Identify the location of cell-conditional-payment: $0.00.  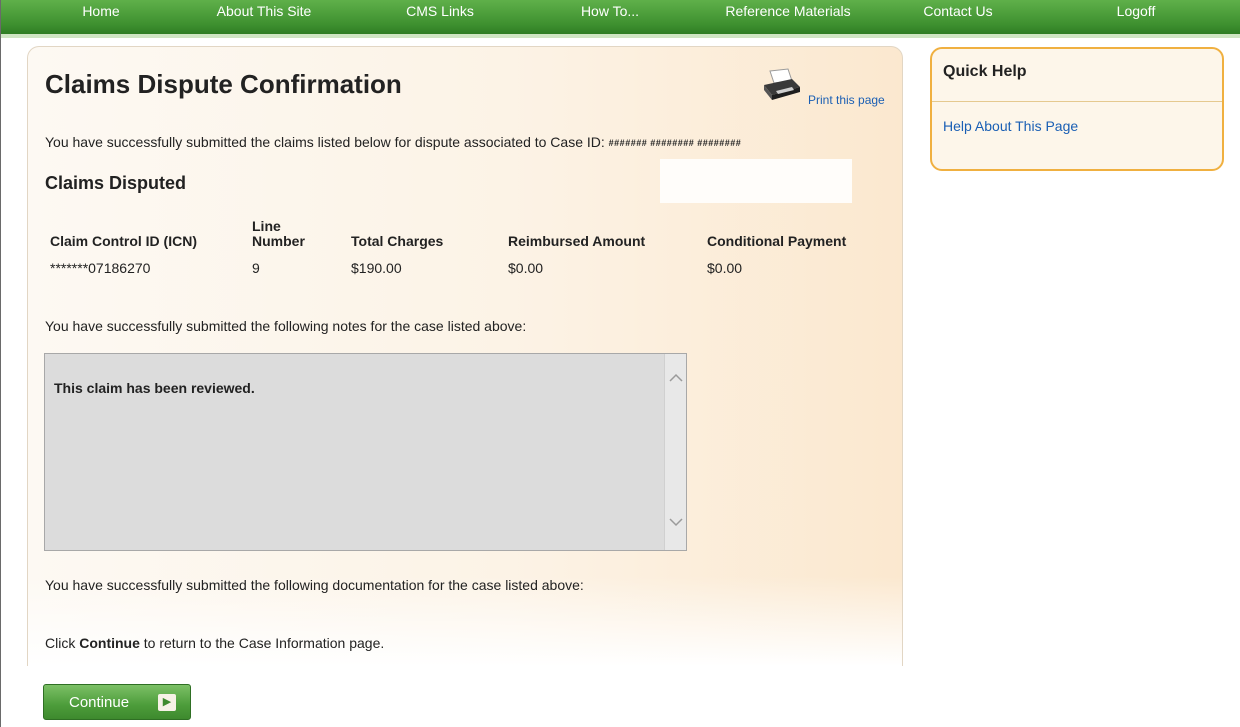
(725, 268).